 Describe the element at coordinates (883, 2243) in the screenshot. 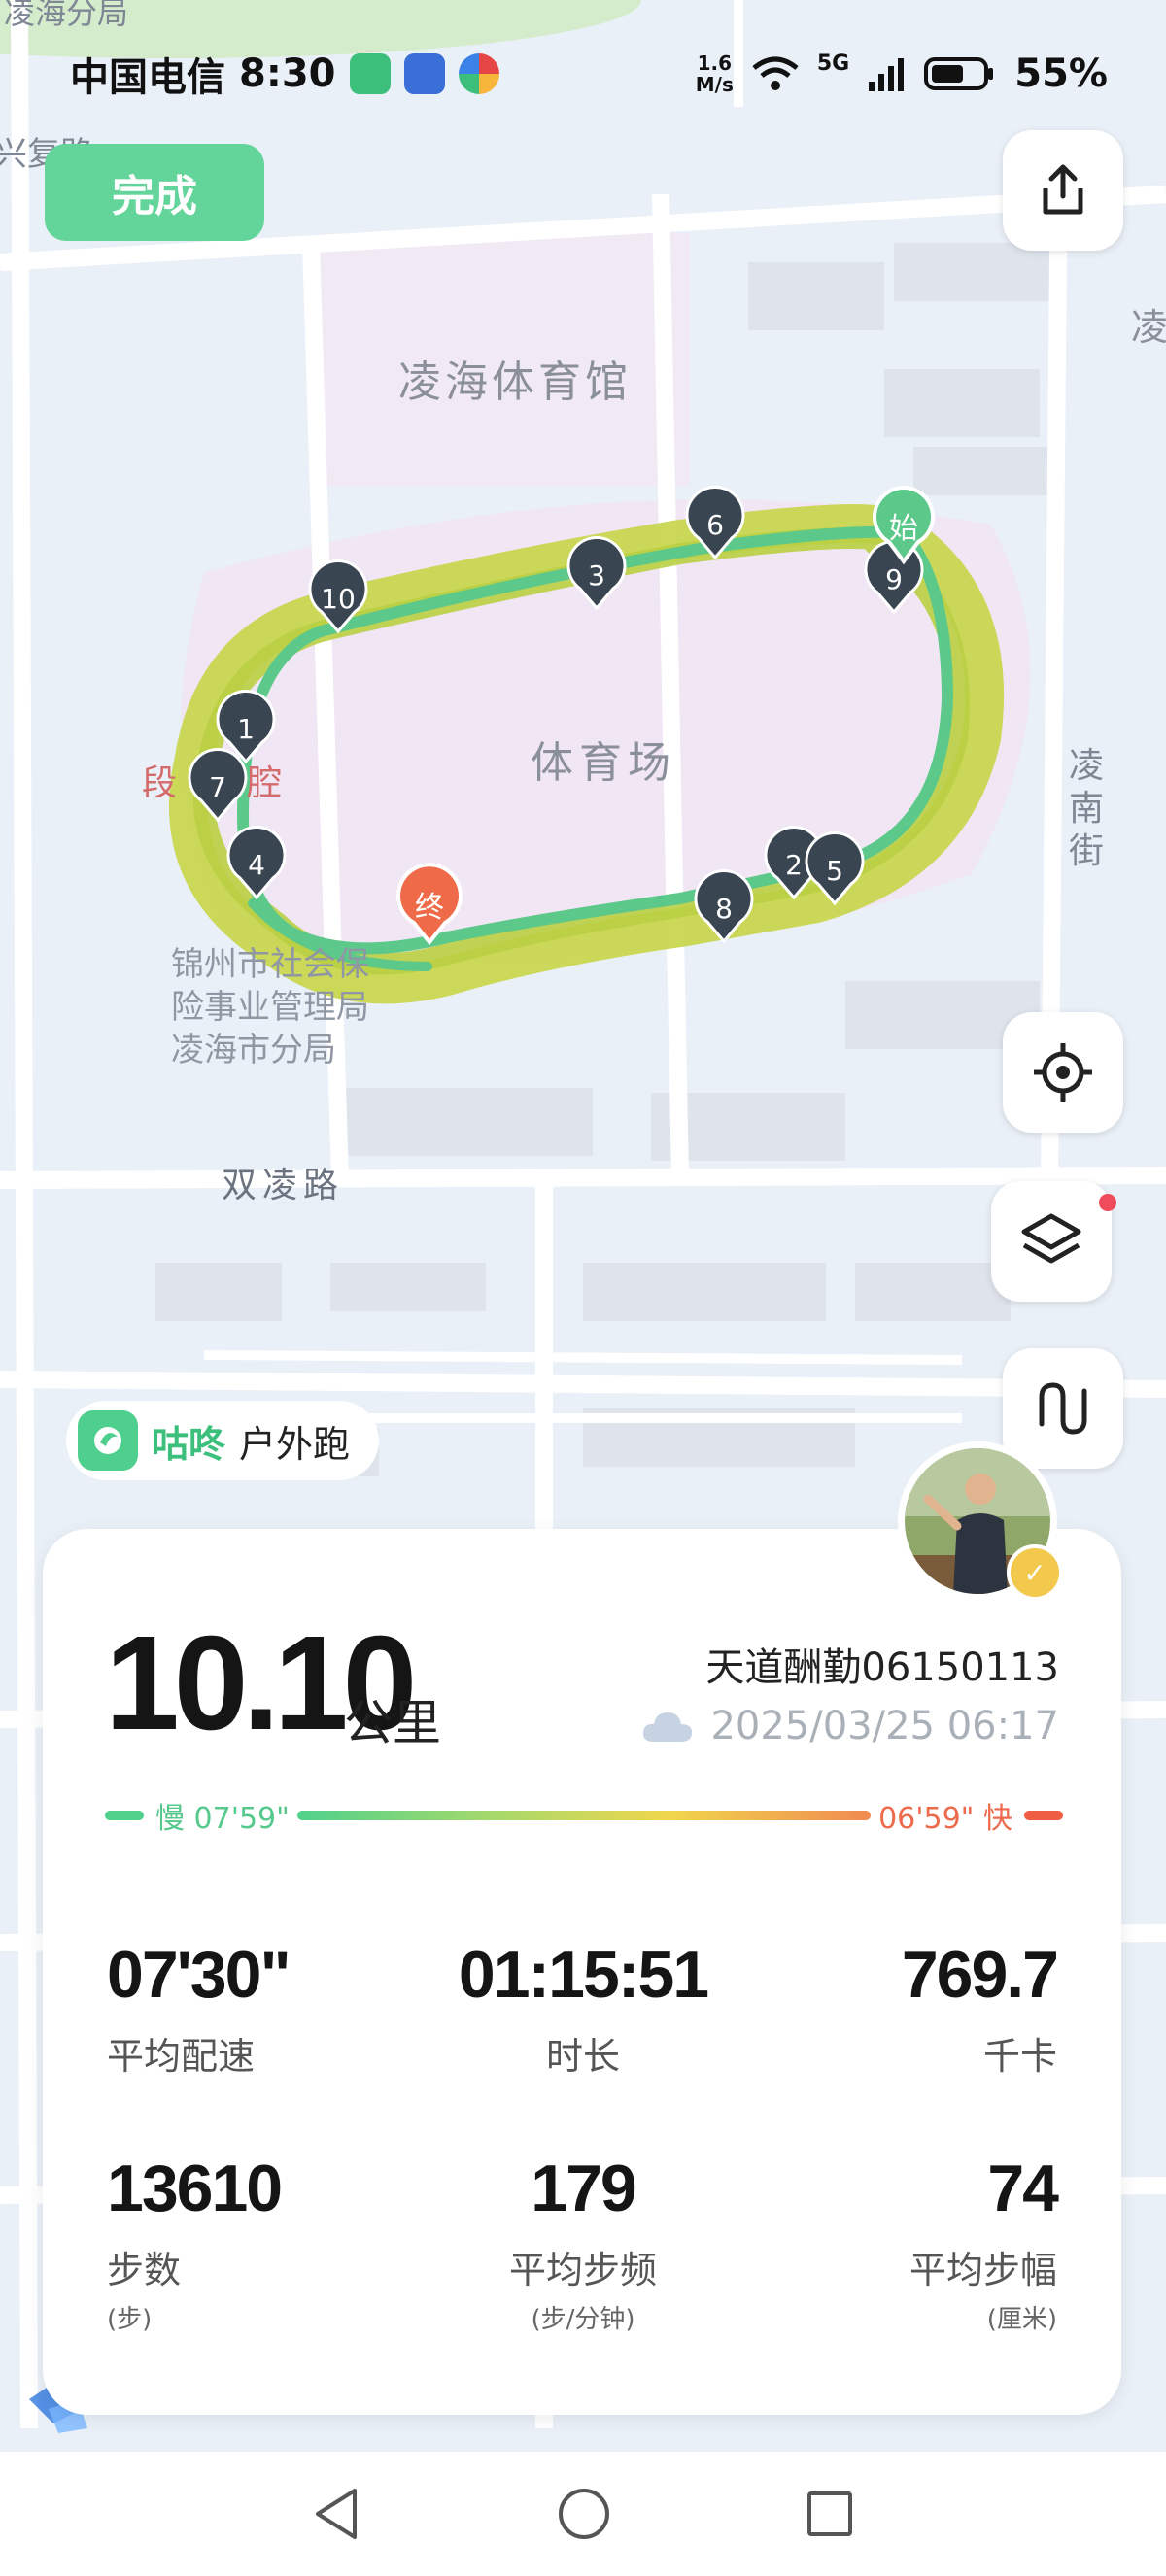

I see `stat-stride: 74 平均步幅 (厘米)` at that location.